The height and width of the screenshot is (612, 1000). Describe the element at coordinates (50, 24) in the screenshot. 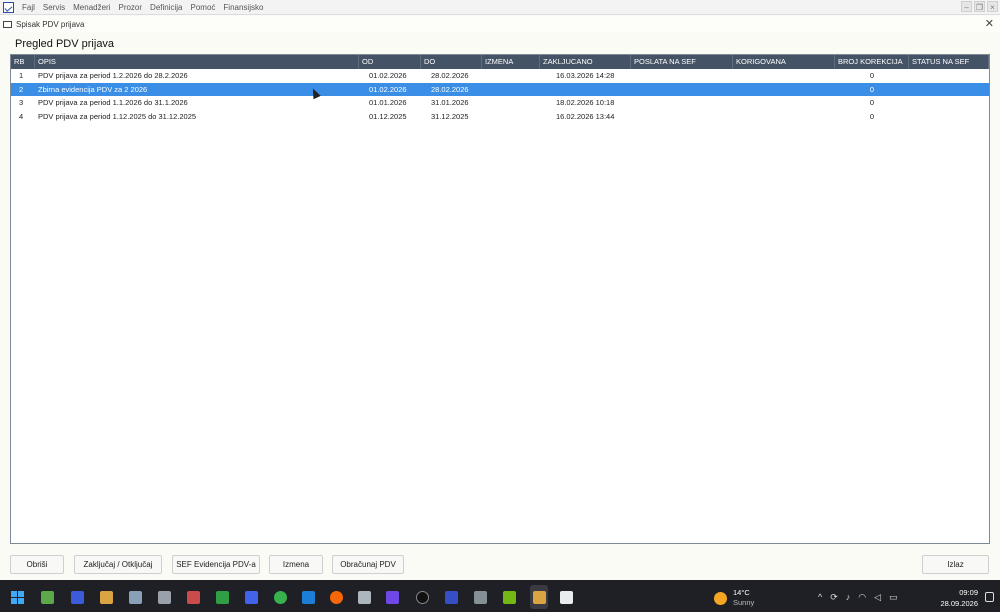

I see `document-title: Spisak PDV prijava` at that location.